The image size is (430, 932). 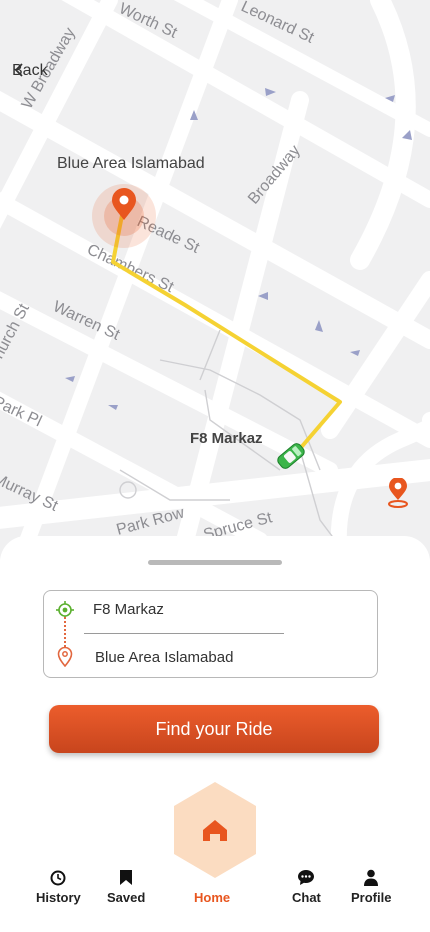 What do you see at coordinates (22, 411) in the screenshot?
I see `svg-text: Park Pl` at bounding box center [22, 411].